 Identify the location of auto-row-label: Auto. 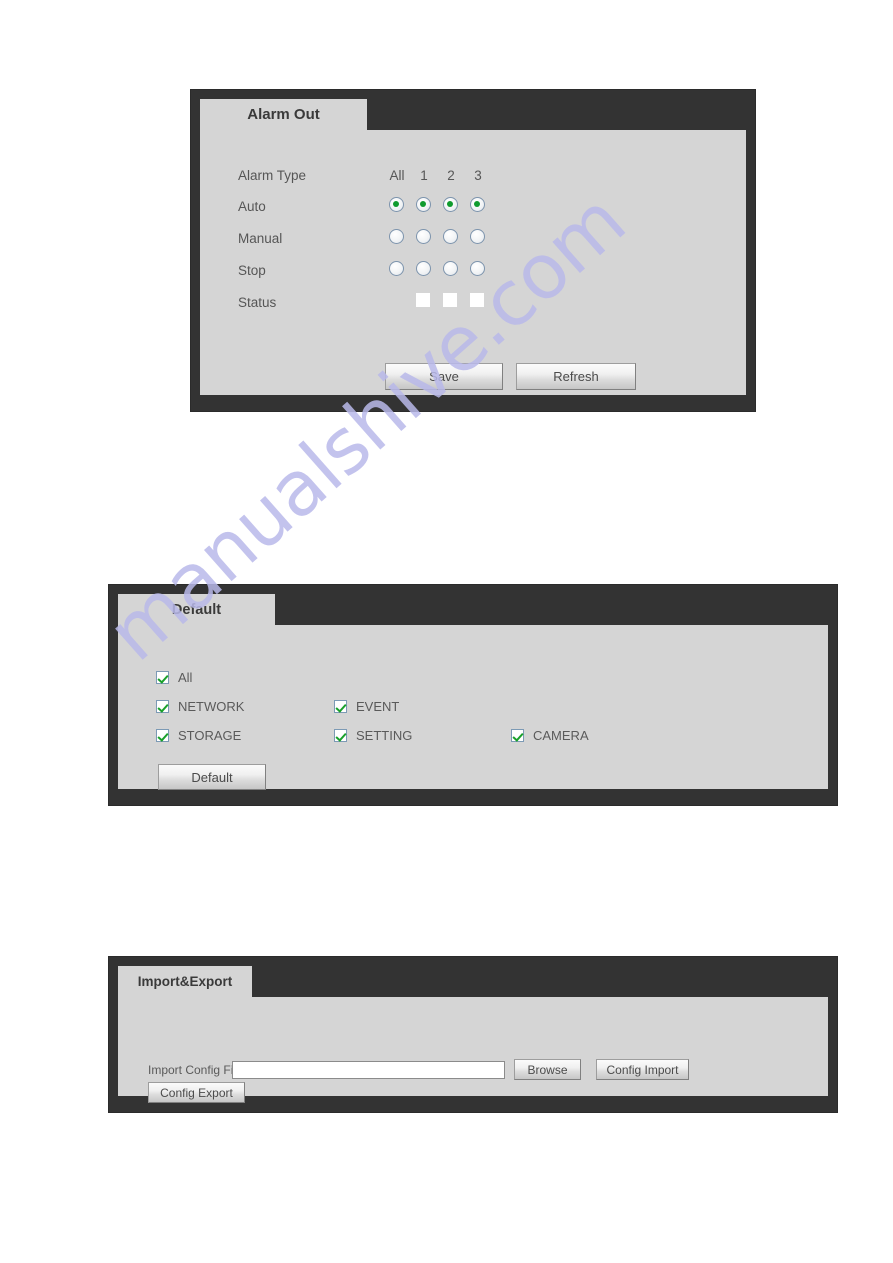
(252, 206).